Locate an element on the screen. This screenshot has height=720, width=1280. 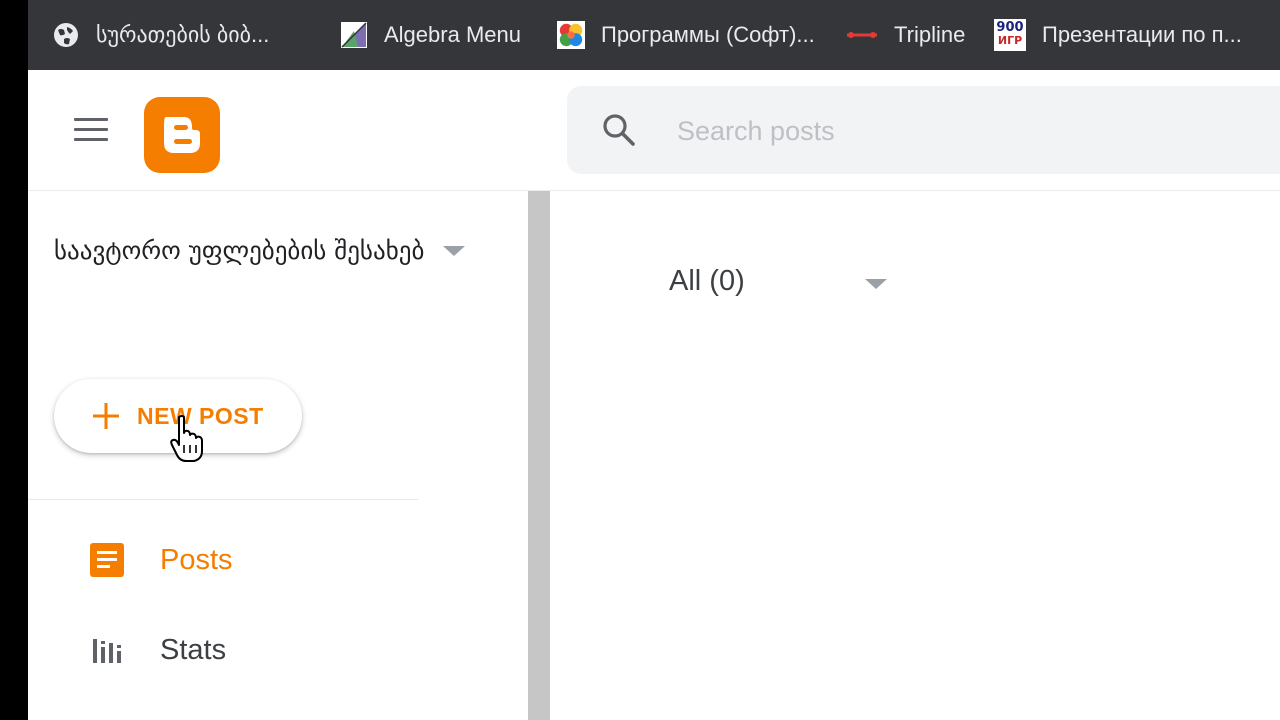
new-post-label: NEW POST is located at coordinates (200, 415).